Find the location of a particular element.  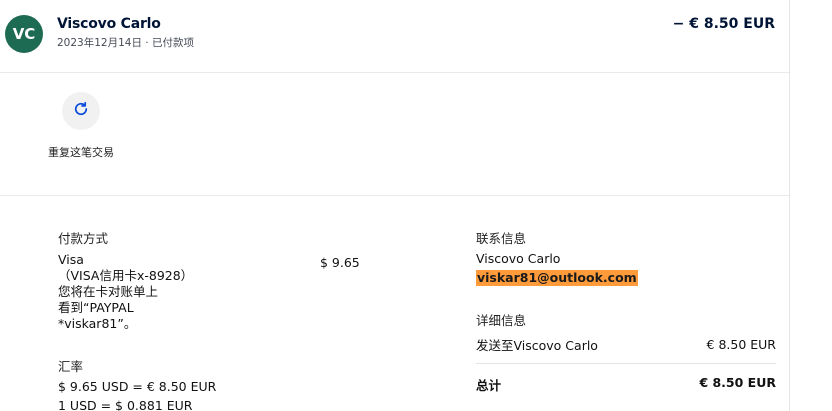

avatar: VC is located at coordinates (24, 34).